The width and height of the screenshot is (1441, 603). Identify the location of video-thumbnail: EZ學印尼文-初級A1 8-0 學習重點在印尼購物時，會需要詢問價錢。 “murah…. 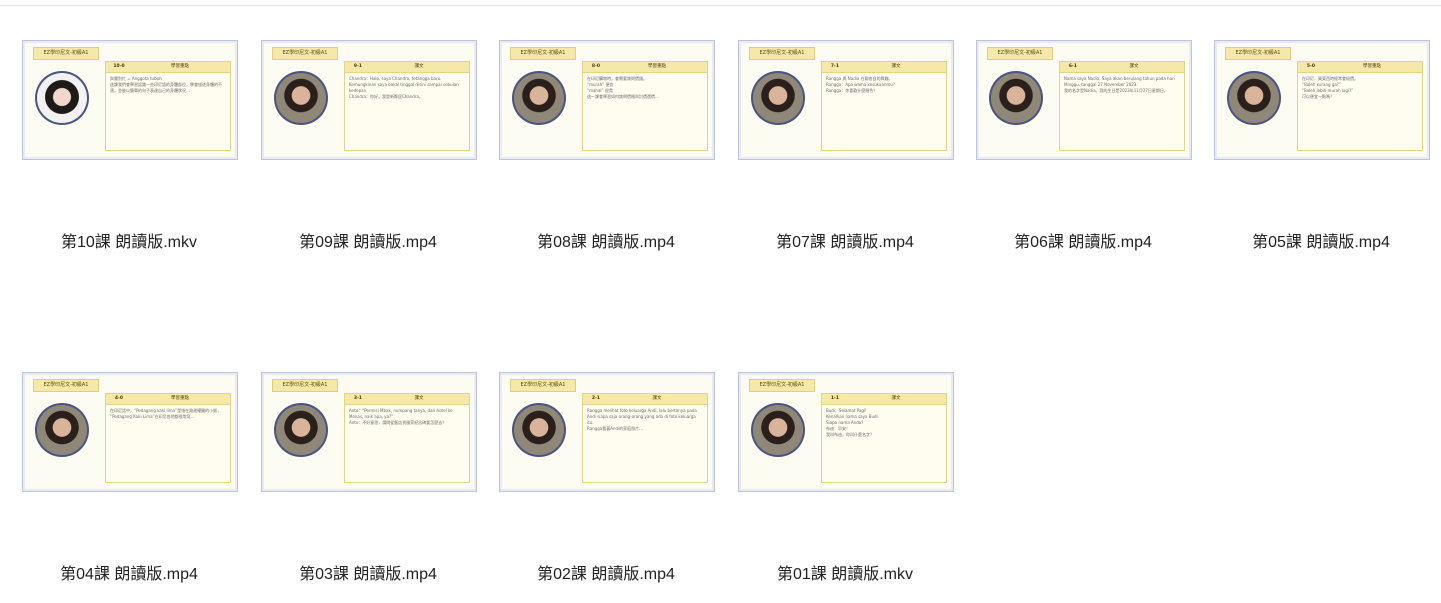
(607, 100).